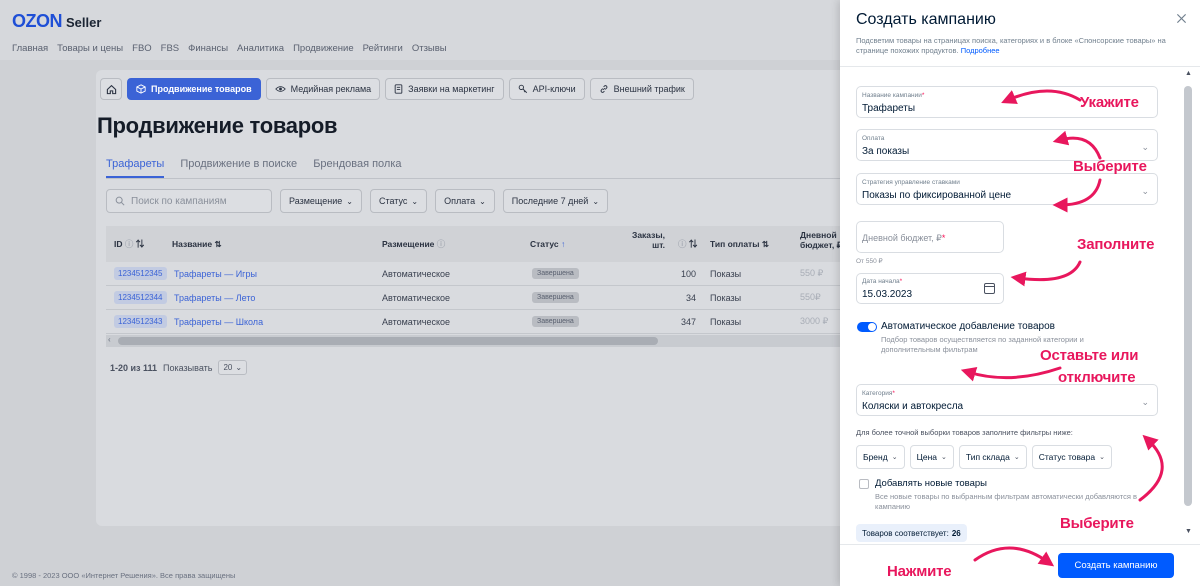  What do you see at coordinates (555, 201) in the screenshot?
I see `filter-period: Последние 7 дней ⌄` at bounding box center [555, 201].